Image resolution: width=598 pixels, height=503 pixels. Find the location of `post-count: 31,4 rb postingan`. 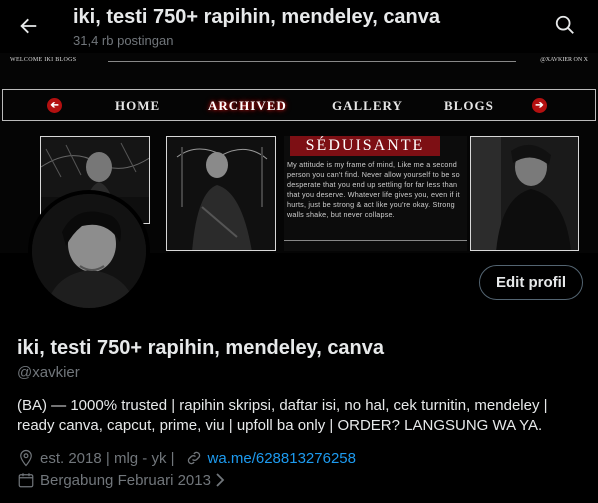

post-count: 31,4 rb postingan is located at coordinates (123, 40).